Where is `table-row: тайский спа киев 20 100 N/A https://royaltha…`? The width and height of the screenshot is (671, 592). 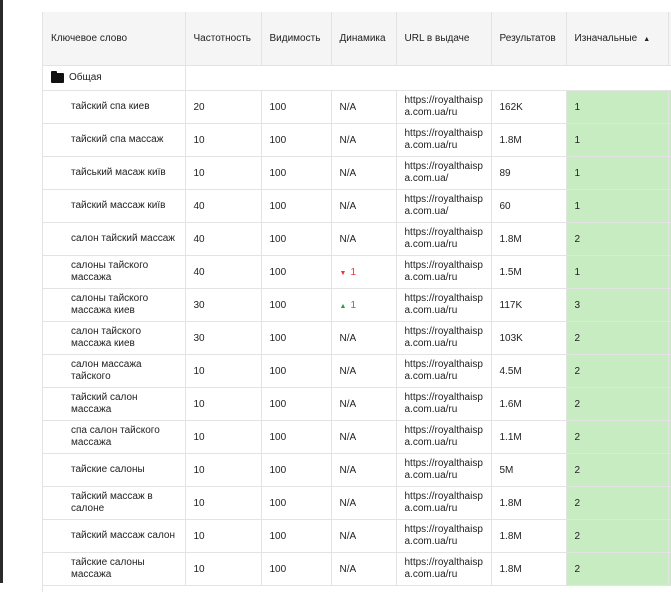 table-row: тайский спа киев 20 100 N/A https://royaltha… is located at coordinates (357, 107).